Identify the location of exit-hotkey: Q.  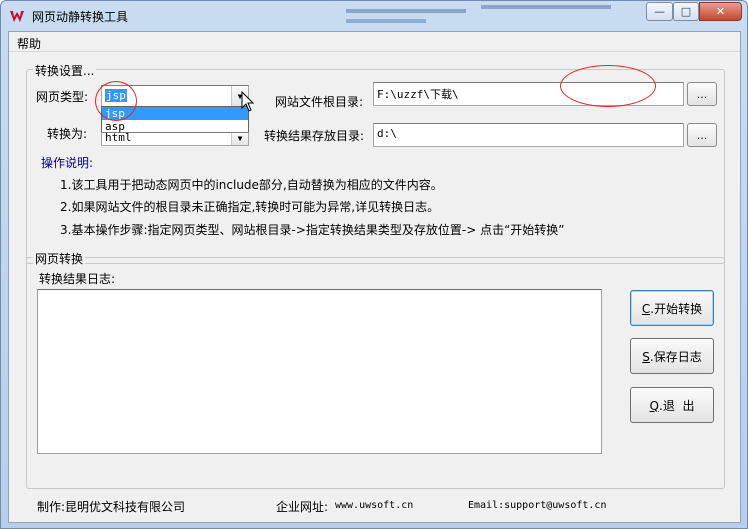
(654, 405).